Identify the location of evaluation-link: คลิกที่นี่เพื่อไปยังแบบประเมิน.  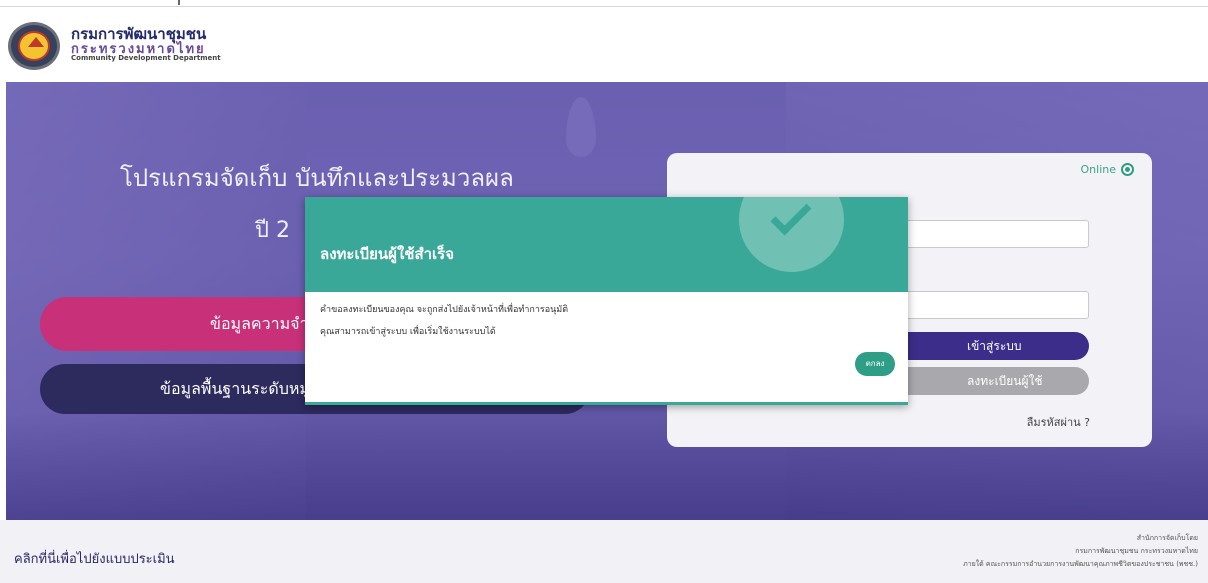
(94, 558).